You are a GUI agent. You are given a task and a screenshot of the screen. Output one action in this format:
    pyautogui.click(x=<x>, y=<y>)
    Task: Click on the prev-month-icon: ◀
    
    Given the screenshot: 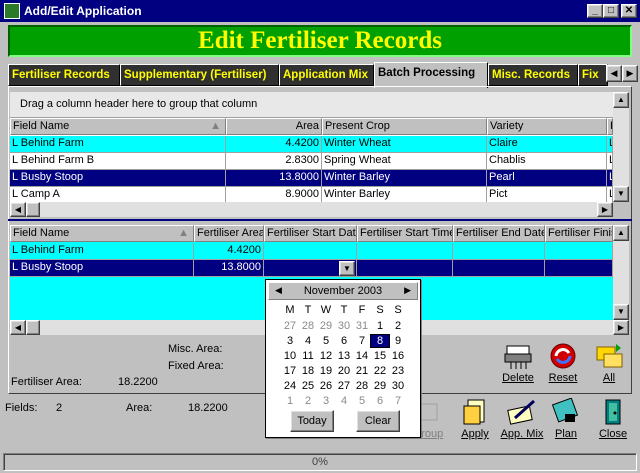 What is the action you would take?
    pyautogui.click(x=278, y=290)
    